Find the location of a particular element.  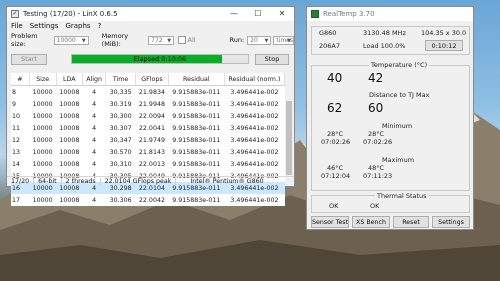

linx-title: Testing (17/20) - LinX 0.6.5 is located at coordinates (70, 14).